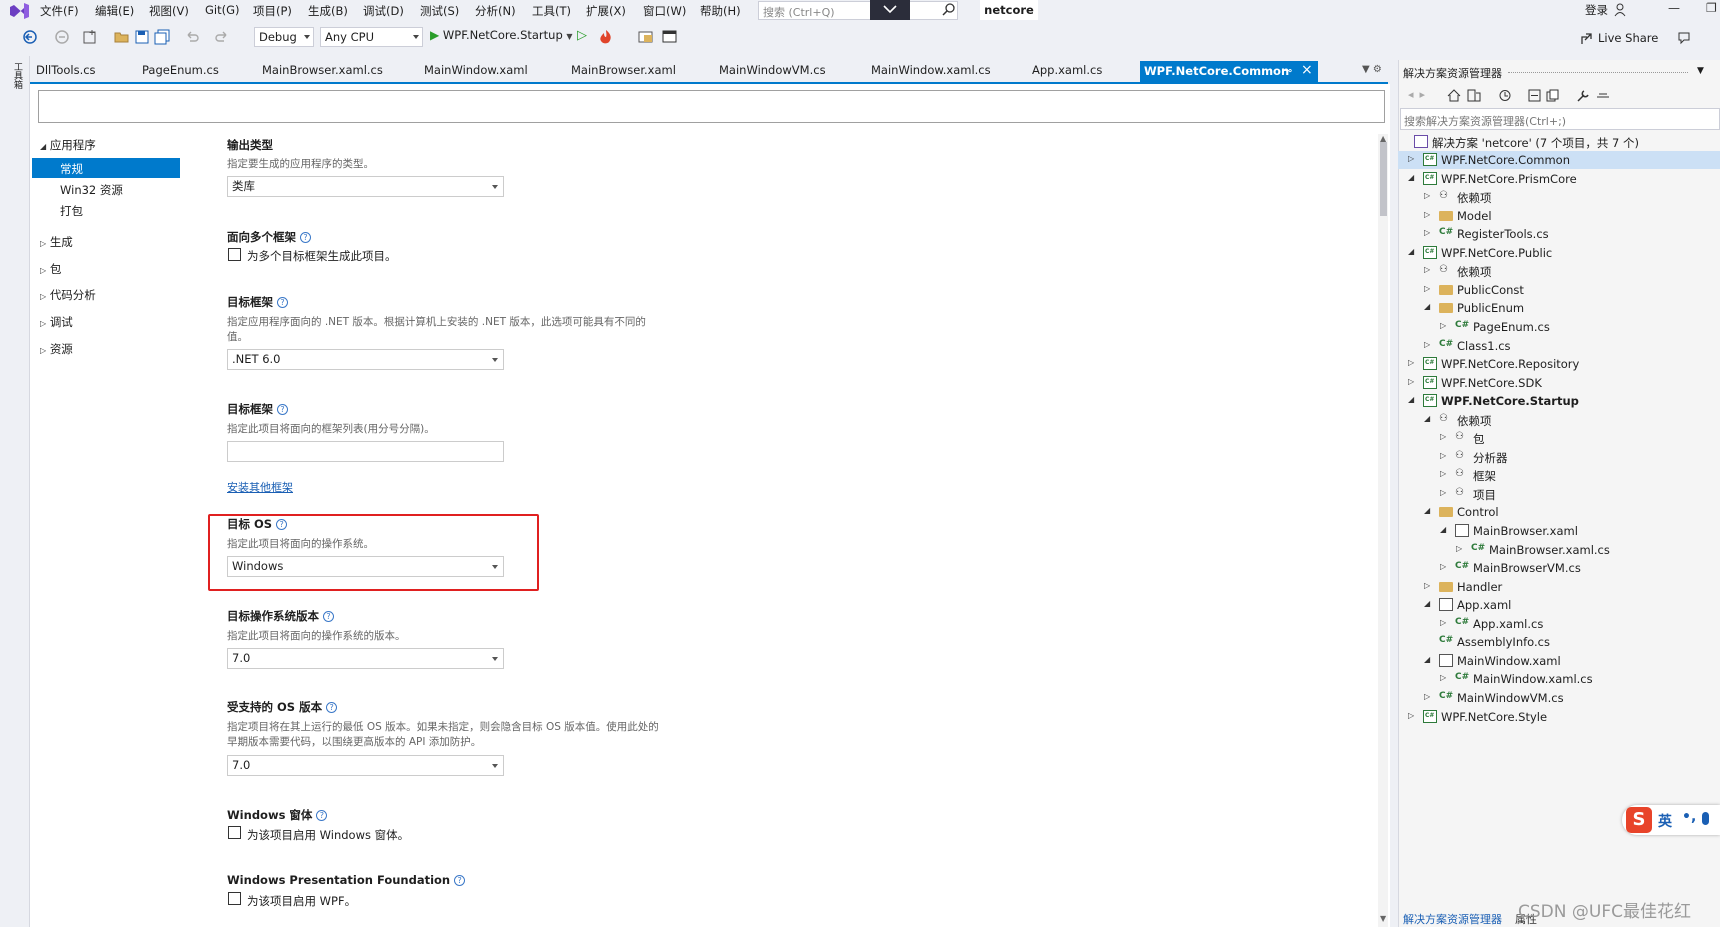 This screenshot has height=927, width=1720. I want to click on nav-resources: ▷ 资源, so click(56, 349).